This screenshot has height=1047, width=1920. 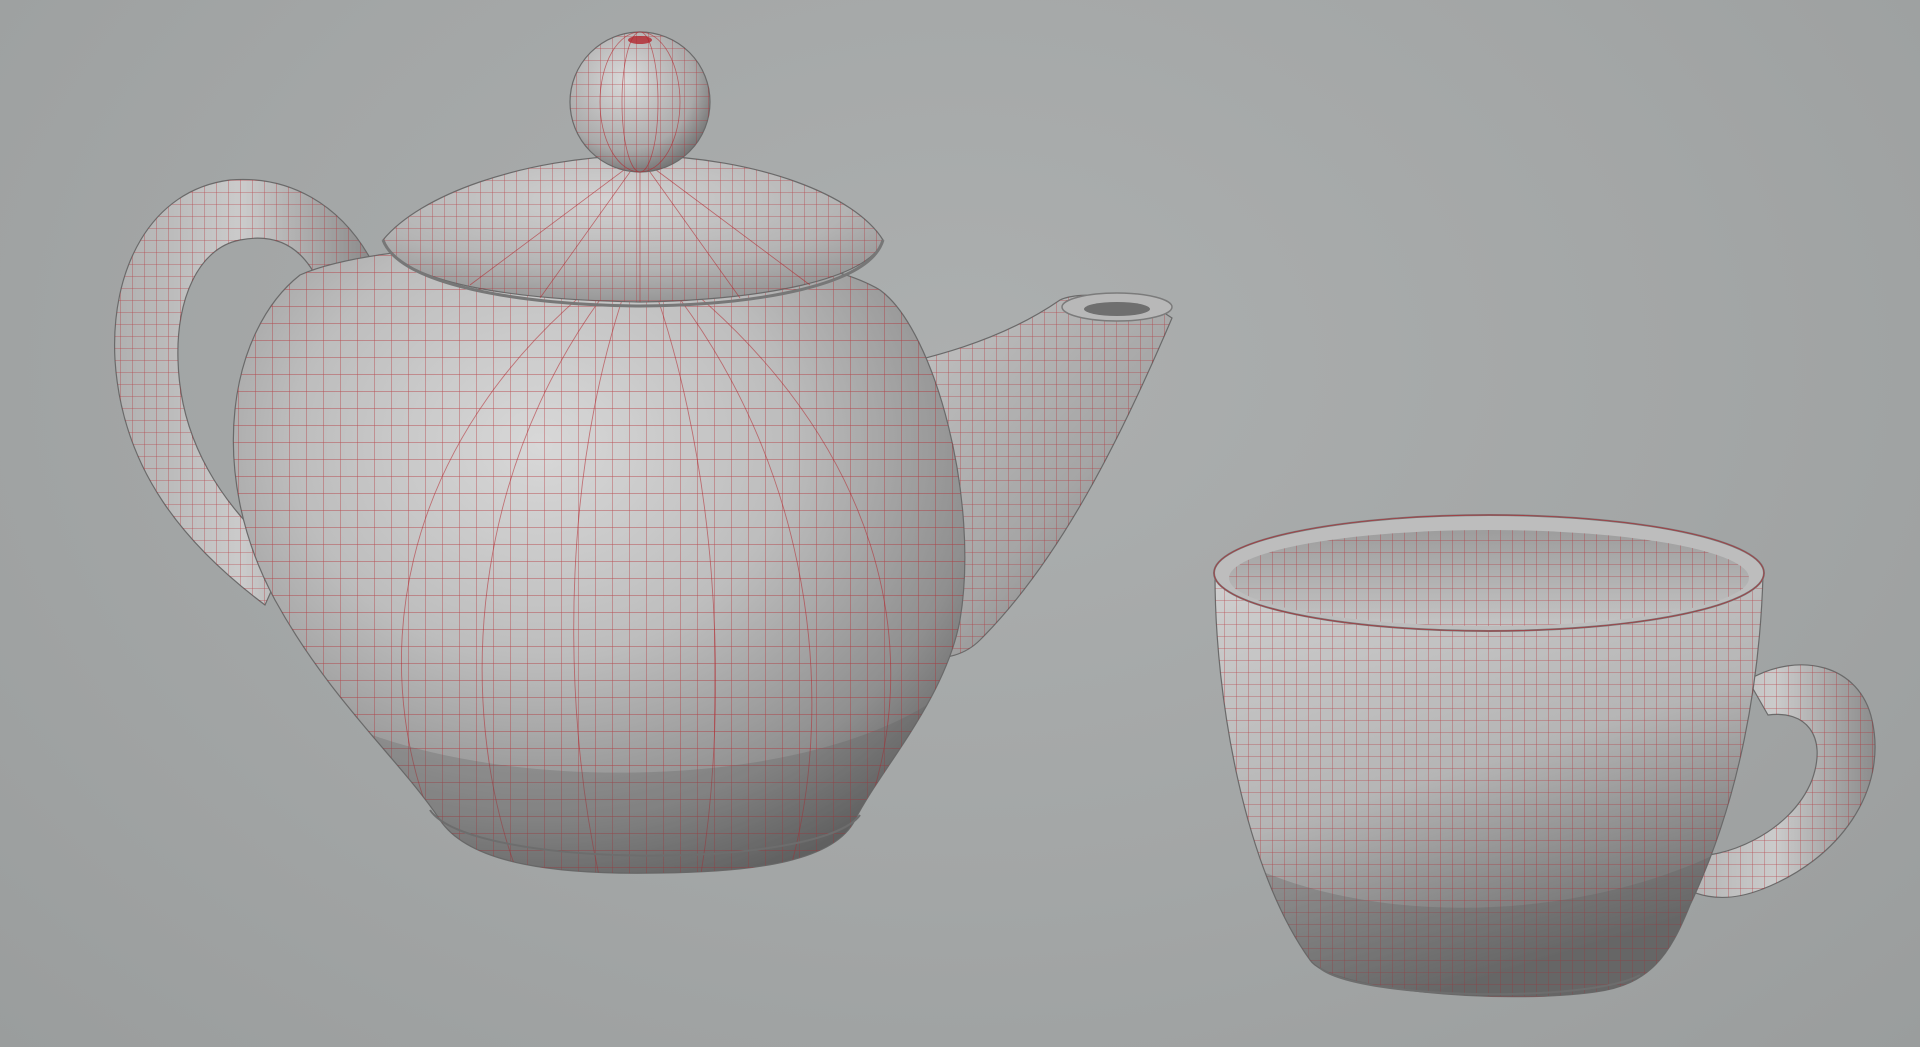 I want to click on teacup-rim, so click(x=1489, y=573).